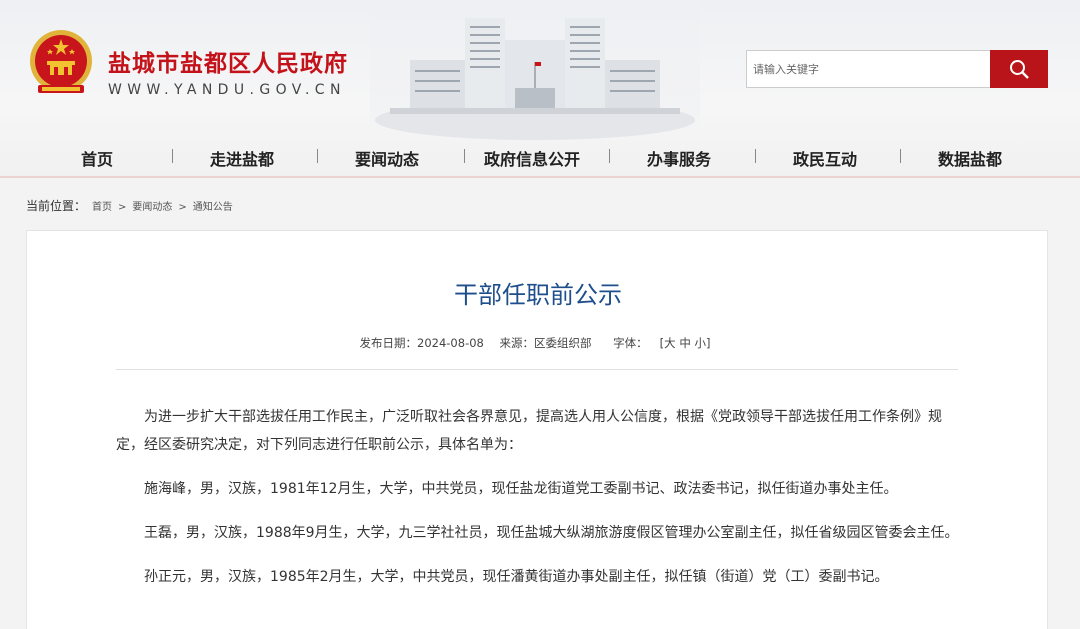 Image resolution: width=1080 pixels, height=629 pixels. I want to click on article-source: 来源：区委组织部, so click(545, 343).